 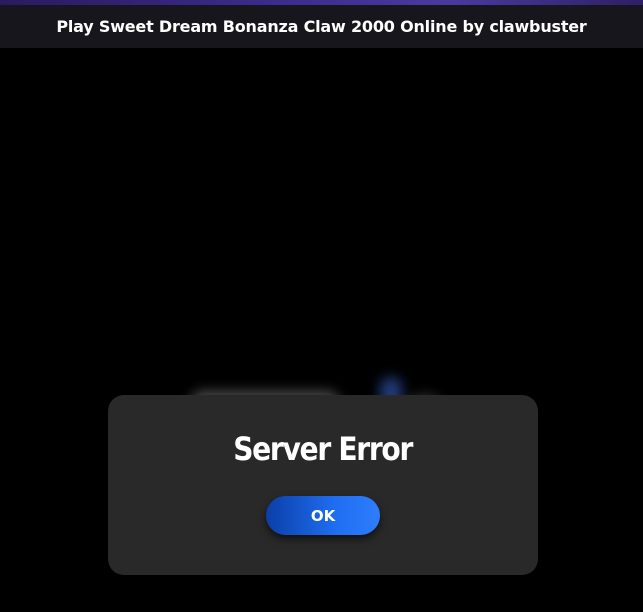 What do you see at coordinates (323, 515) in the screenshot?
I see `ok-button: OK` at bounding box center [323, 515].